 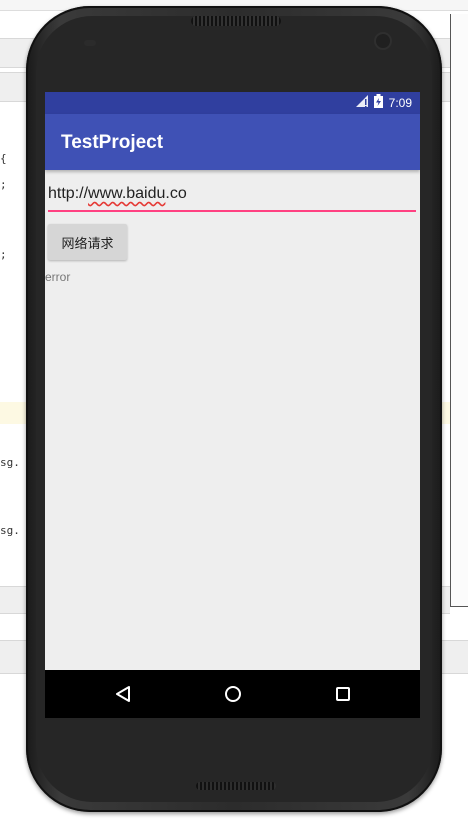 What do you see at coordinates (232, 103) in the screenshot?
I see `status-bar: 7:09` at bounding box center [232, 103].